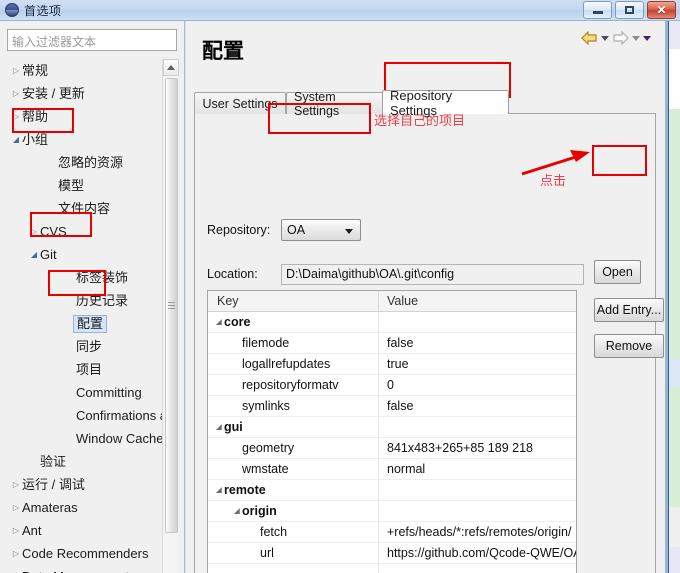  I want to click on cell-key-text: symlinks, so click(266, 406).